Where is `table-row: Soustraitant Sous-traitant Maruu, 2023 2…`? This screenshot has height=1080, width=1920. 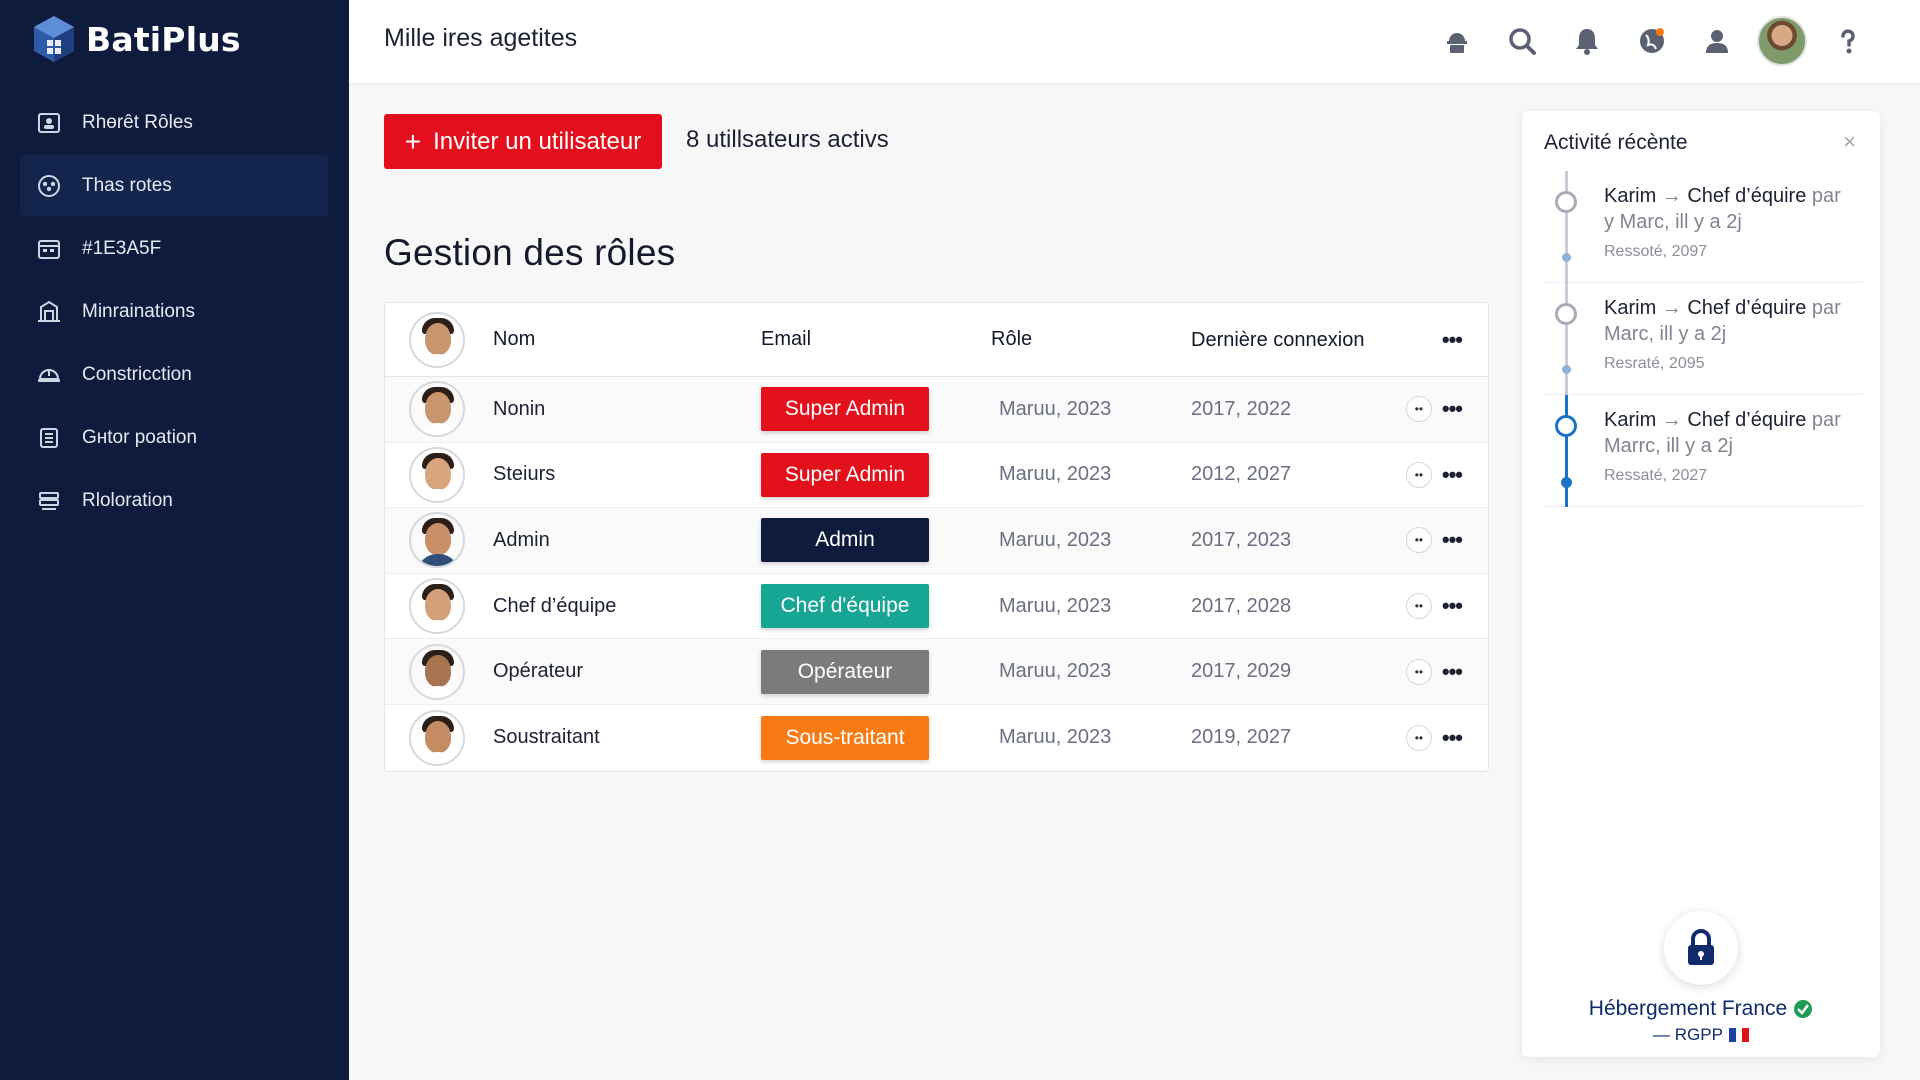
table-row: Soustraitant Sous-traitant Maruu, 2023 2… is located at coordinates (936, 738).